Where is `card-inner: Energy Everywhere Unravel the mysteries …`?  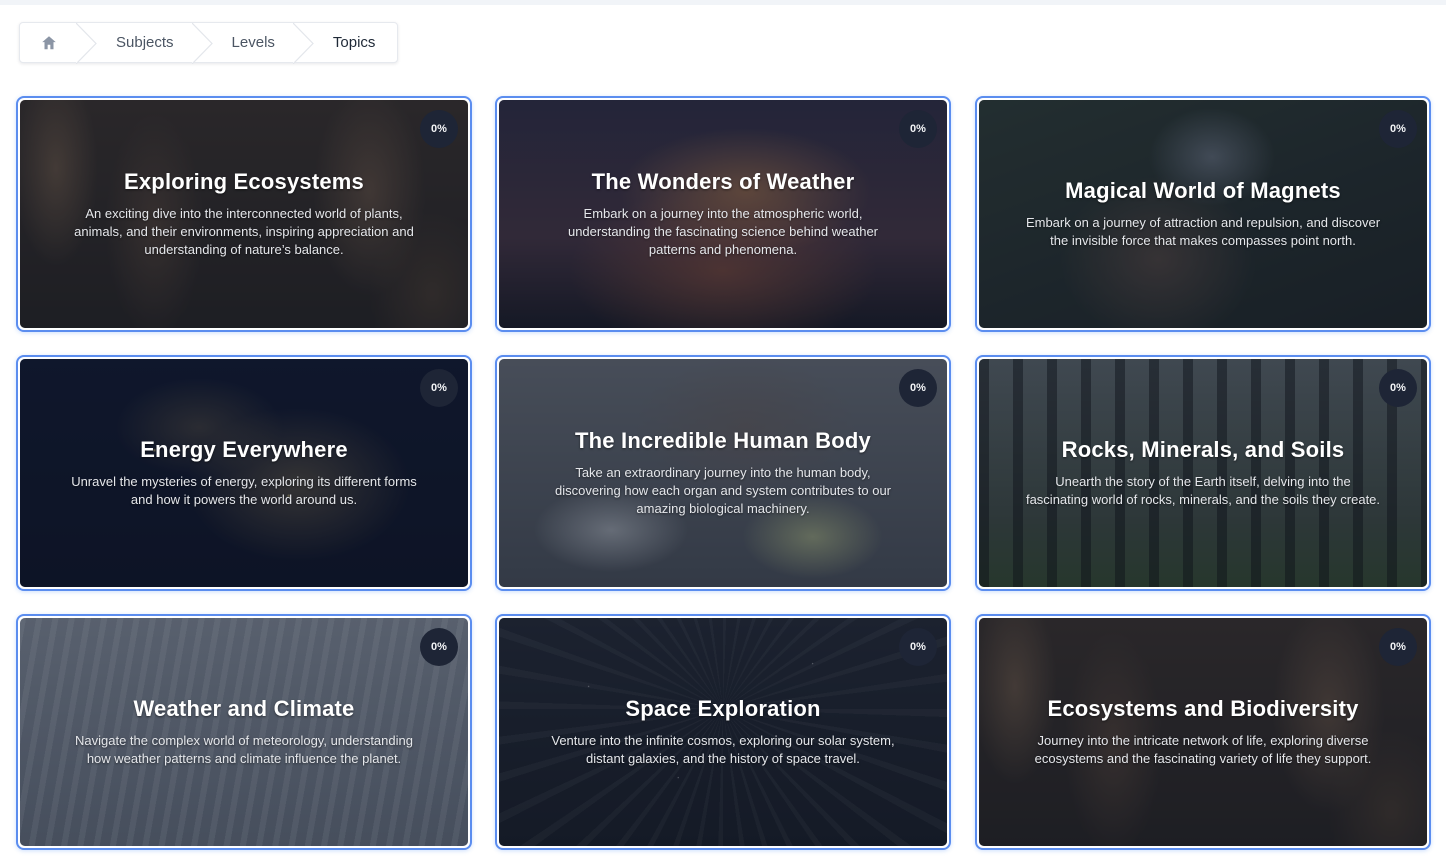 card-inner: Energy Everywhere Unravel the mysteries … is located at coordinates (244, 473).